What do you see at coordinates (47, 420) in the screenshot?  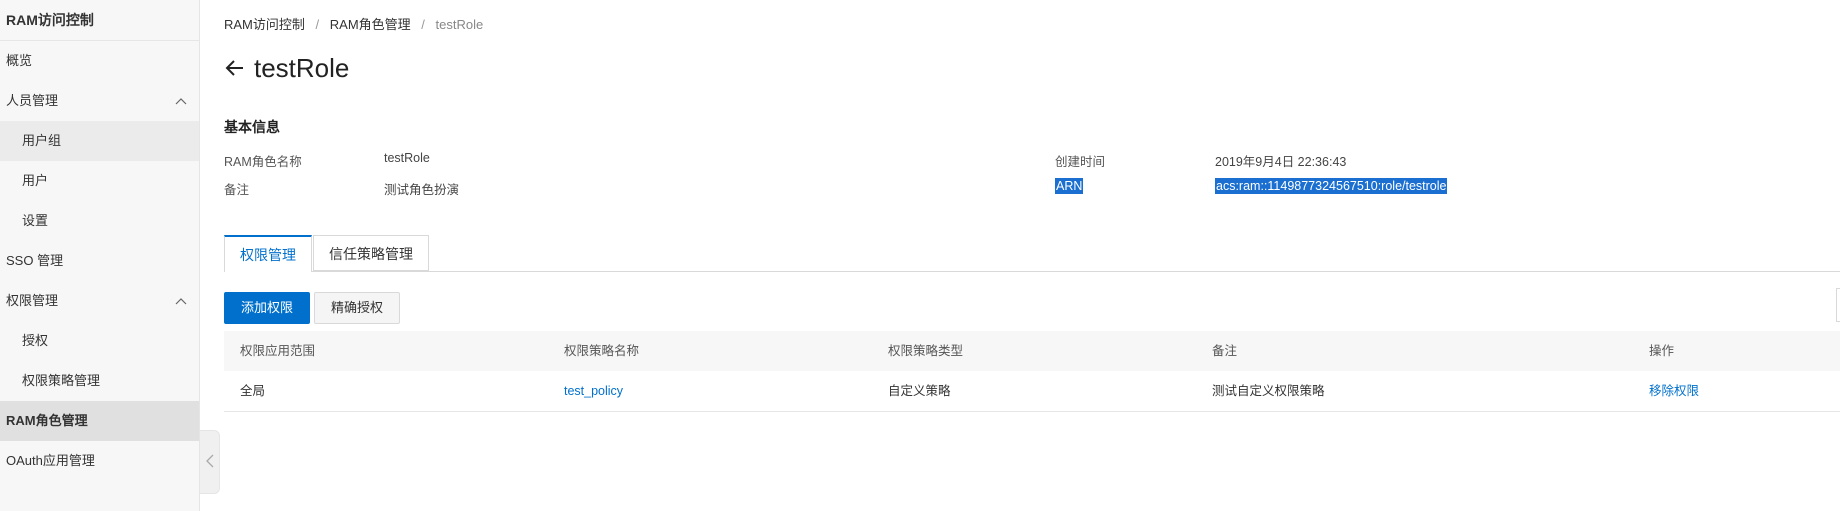 I see `sidebar-item-label: RAM角色管理` at bounding box center [47, 420].